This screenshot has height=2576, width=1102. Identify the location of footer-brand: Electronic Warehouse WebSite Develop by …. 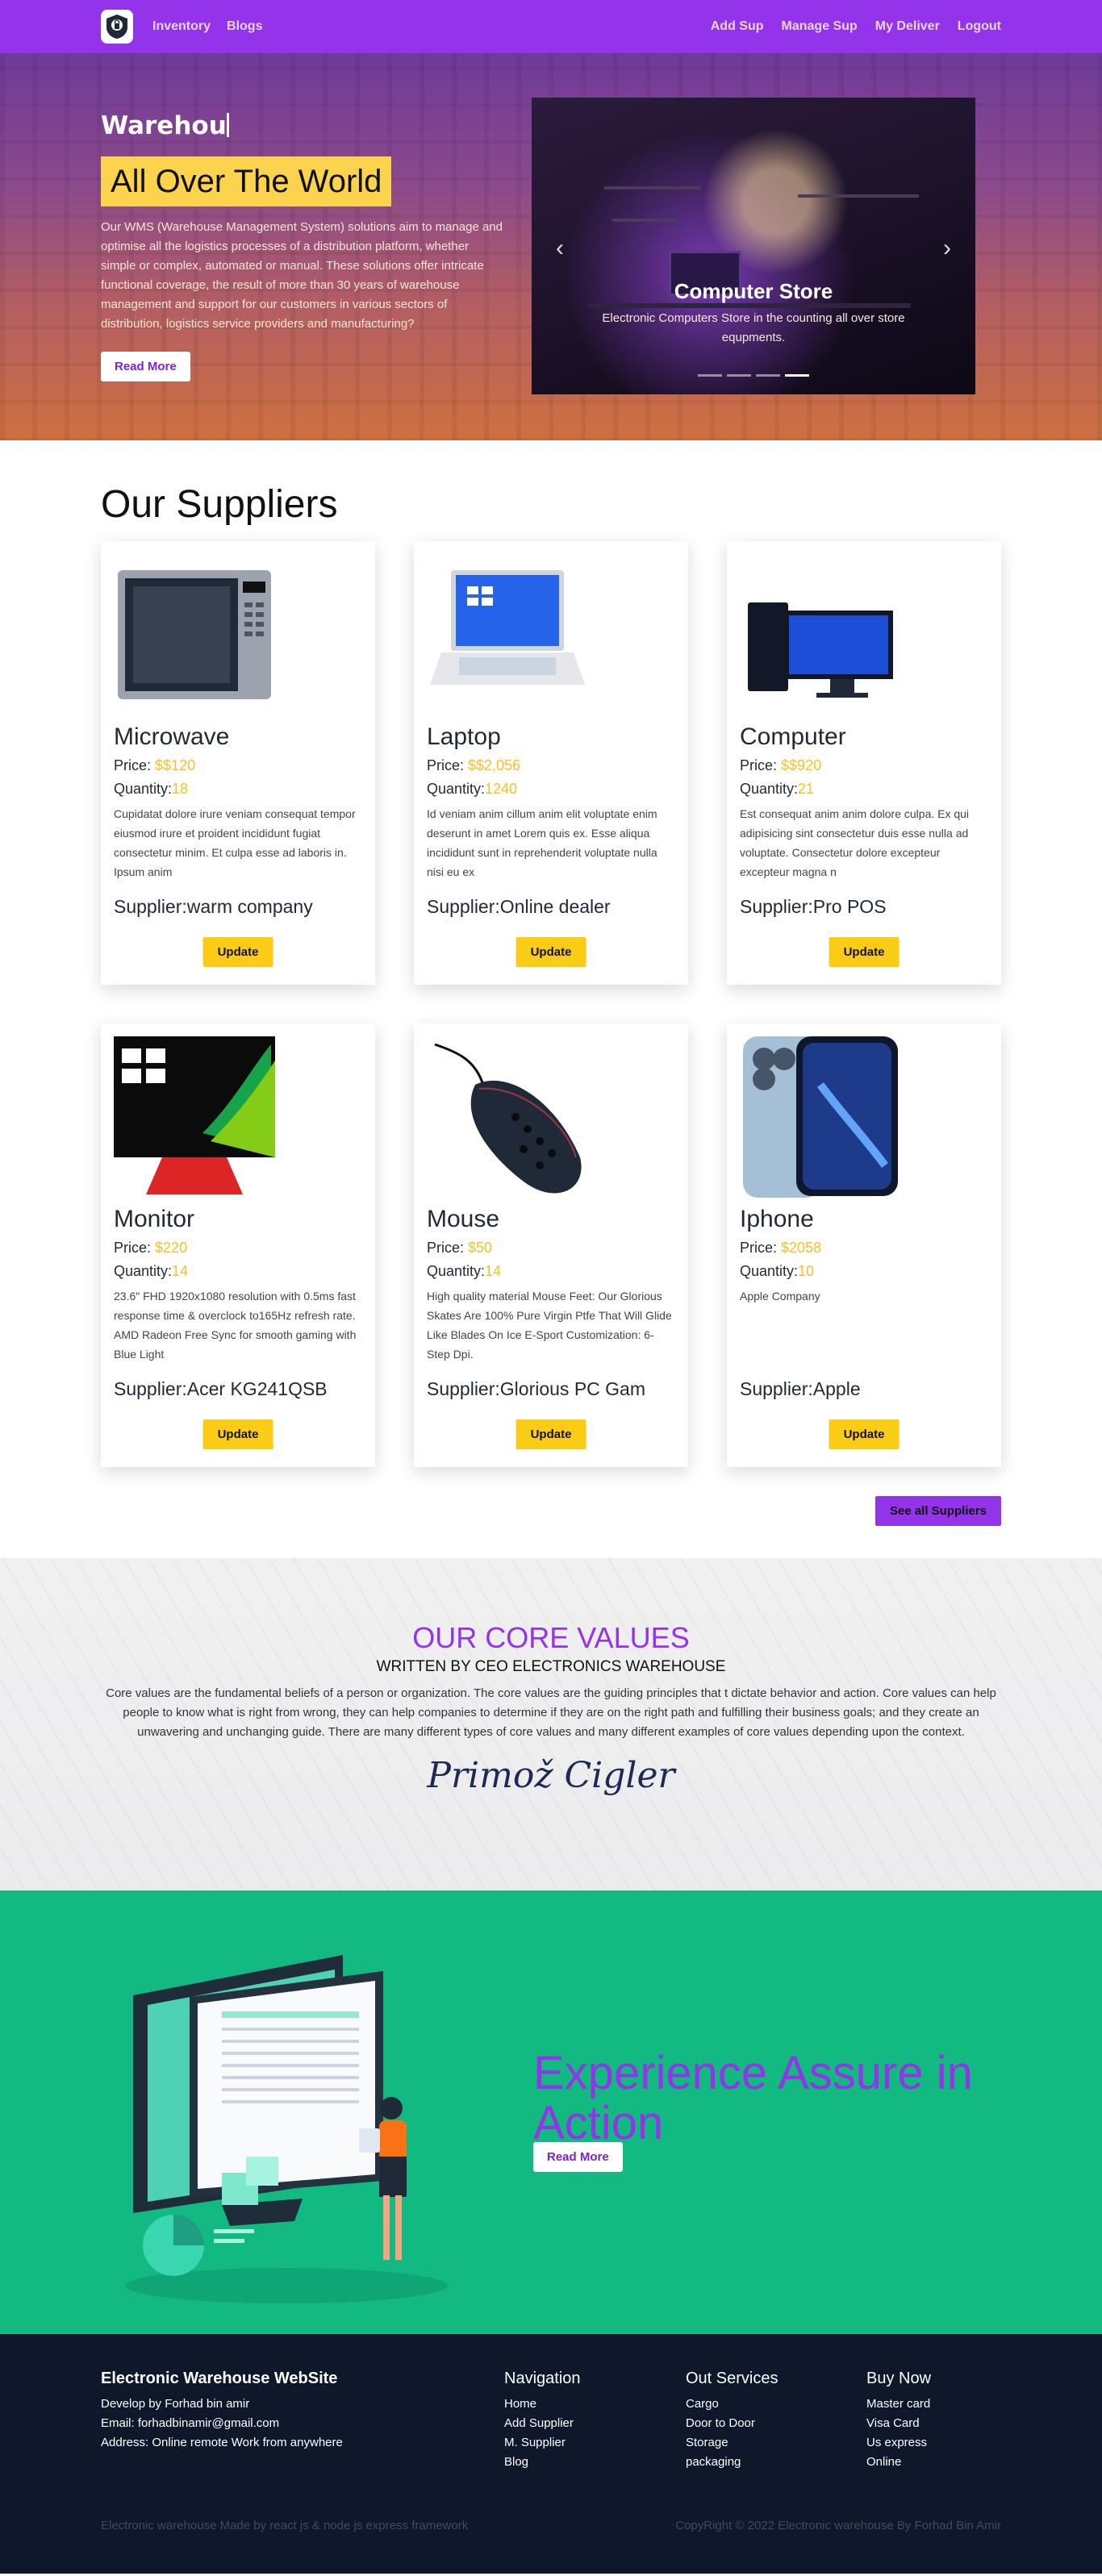
(302, 2421).